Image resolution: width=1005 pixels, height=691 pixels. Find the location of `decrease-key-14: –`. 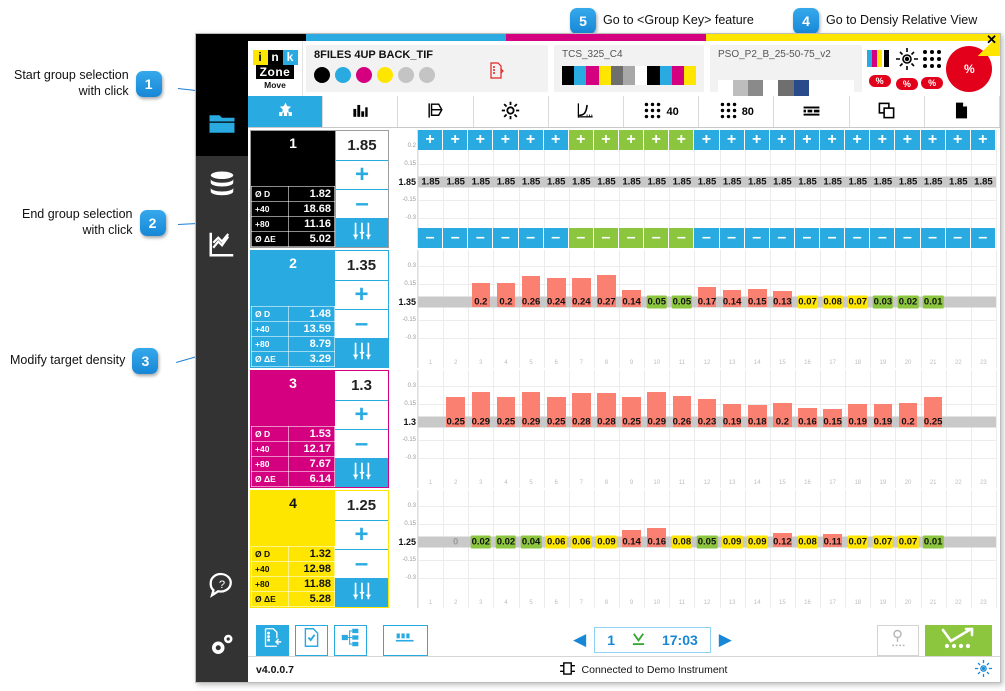

decrease-key-14: – is located at coordinates (756, 238).